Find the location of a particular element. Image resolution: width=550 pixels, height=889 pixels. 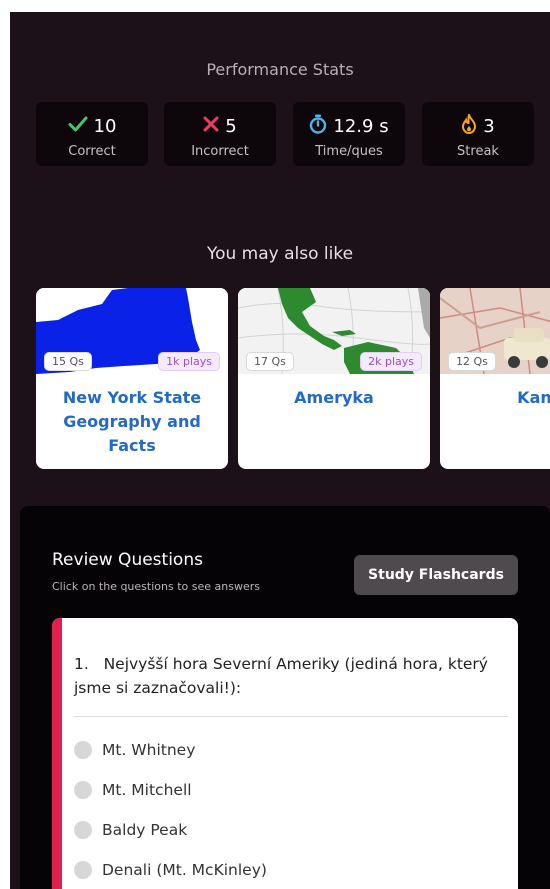

answer-option: Mt. Mitchell is located at coordinates (291, 790).